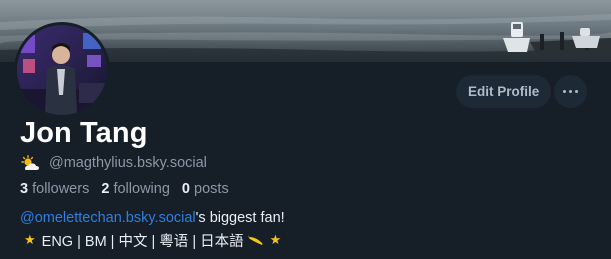 Image resolution: width=611 pixels, height=259 pixels. Describe the element at coordinates (255, 240) in the screenshot. I see `banana-icon` at that location.